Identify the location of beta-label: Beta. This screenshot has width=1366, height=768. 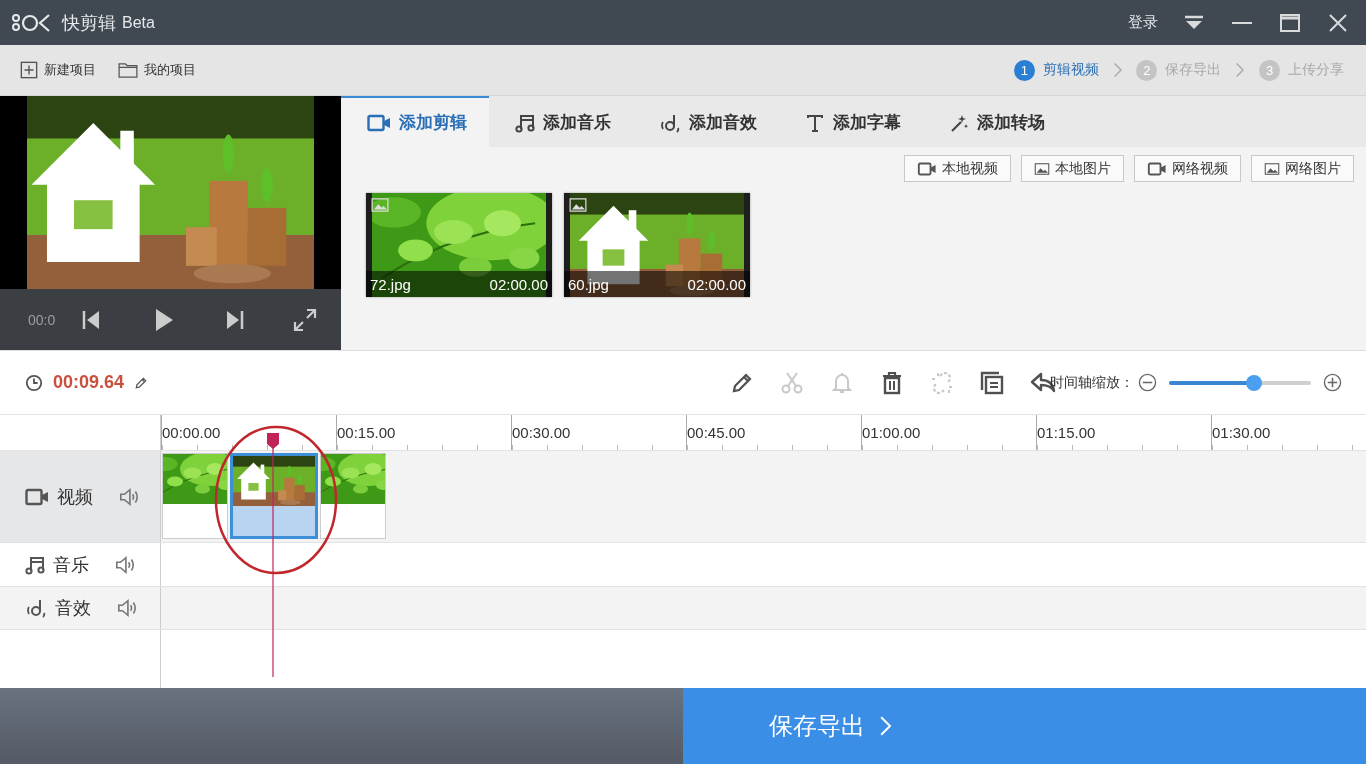
(138, 22).